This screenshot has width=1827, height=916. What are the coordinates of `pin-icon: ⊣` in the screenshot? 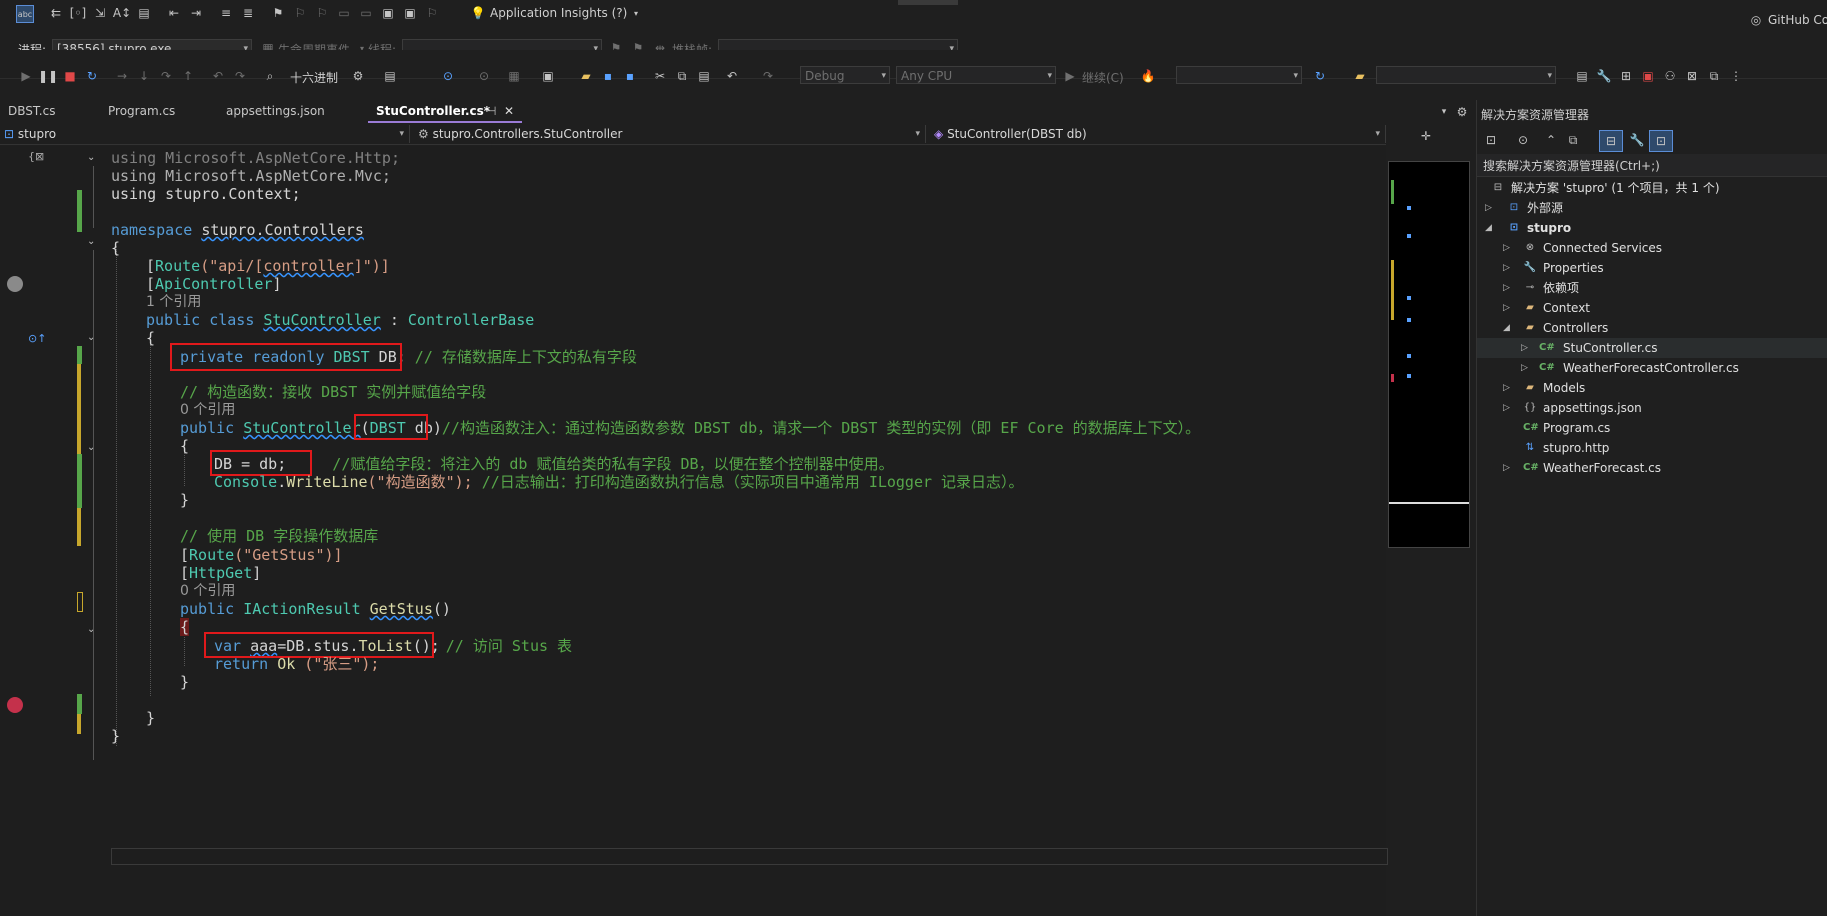 It's located at (491, 111).